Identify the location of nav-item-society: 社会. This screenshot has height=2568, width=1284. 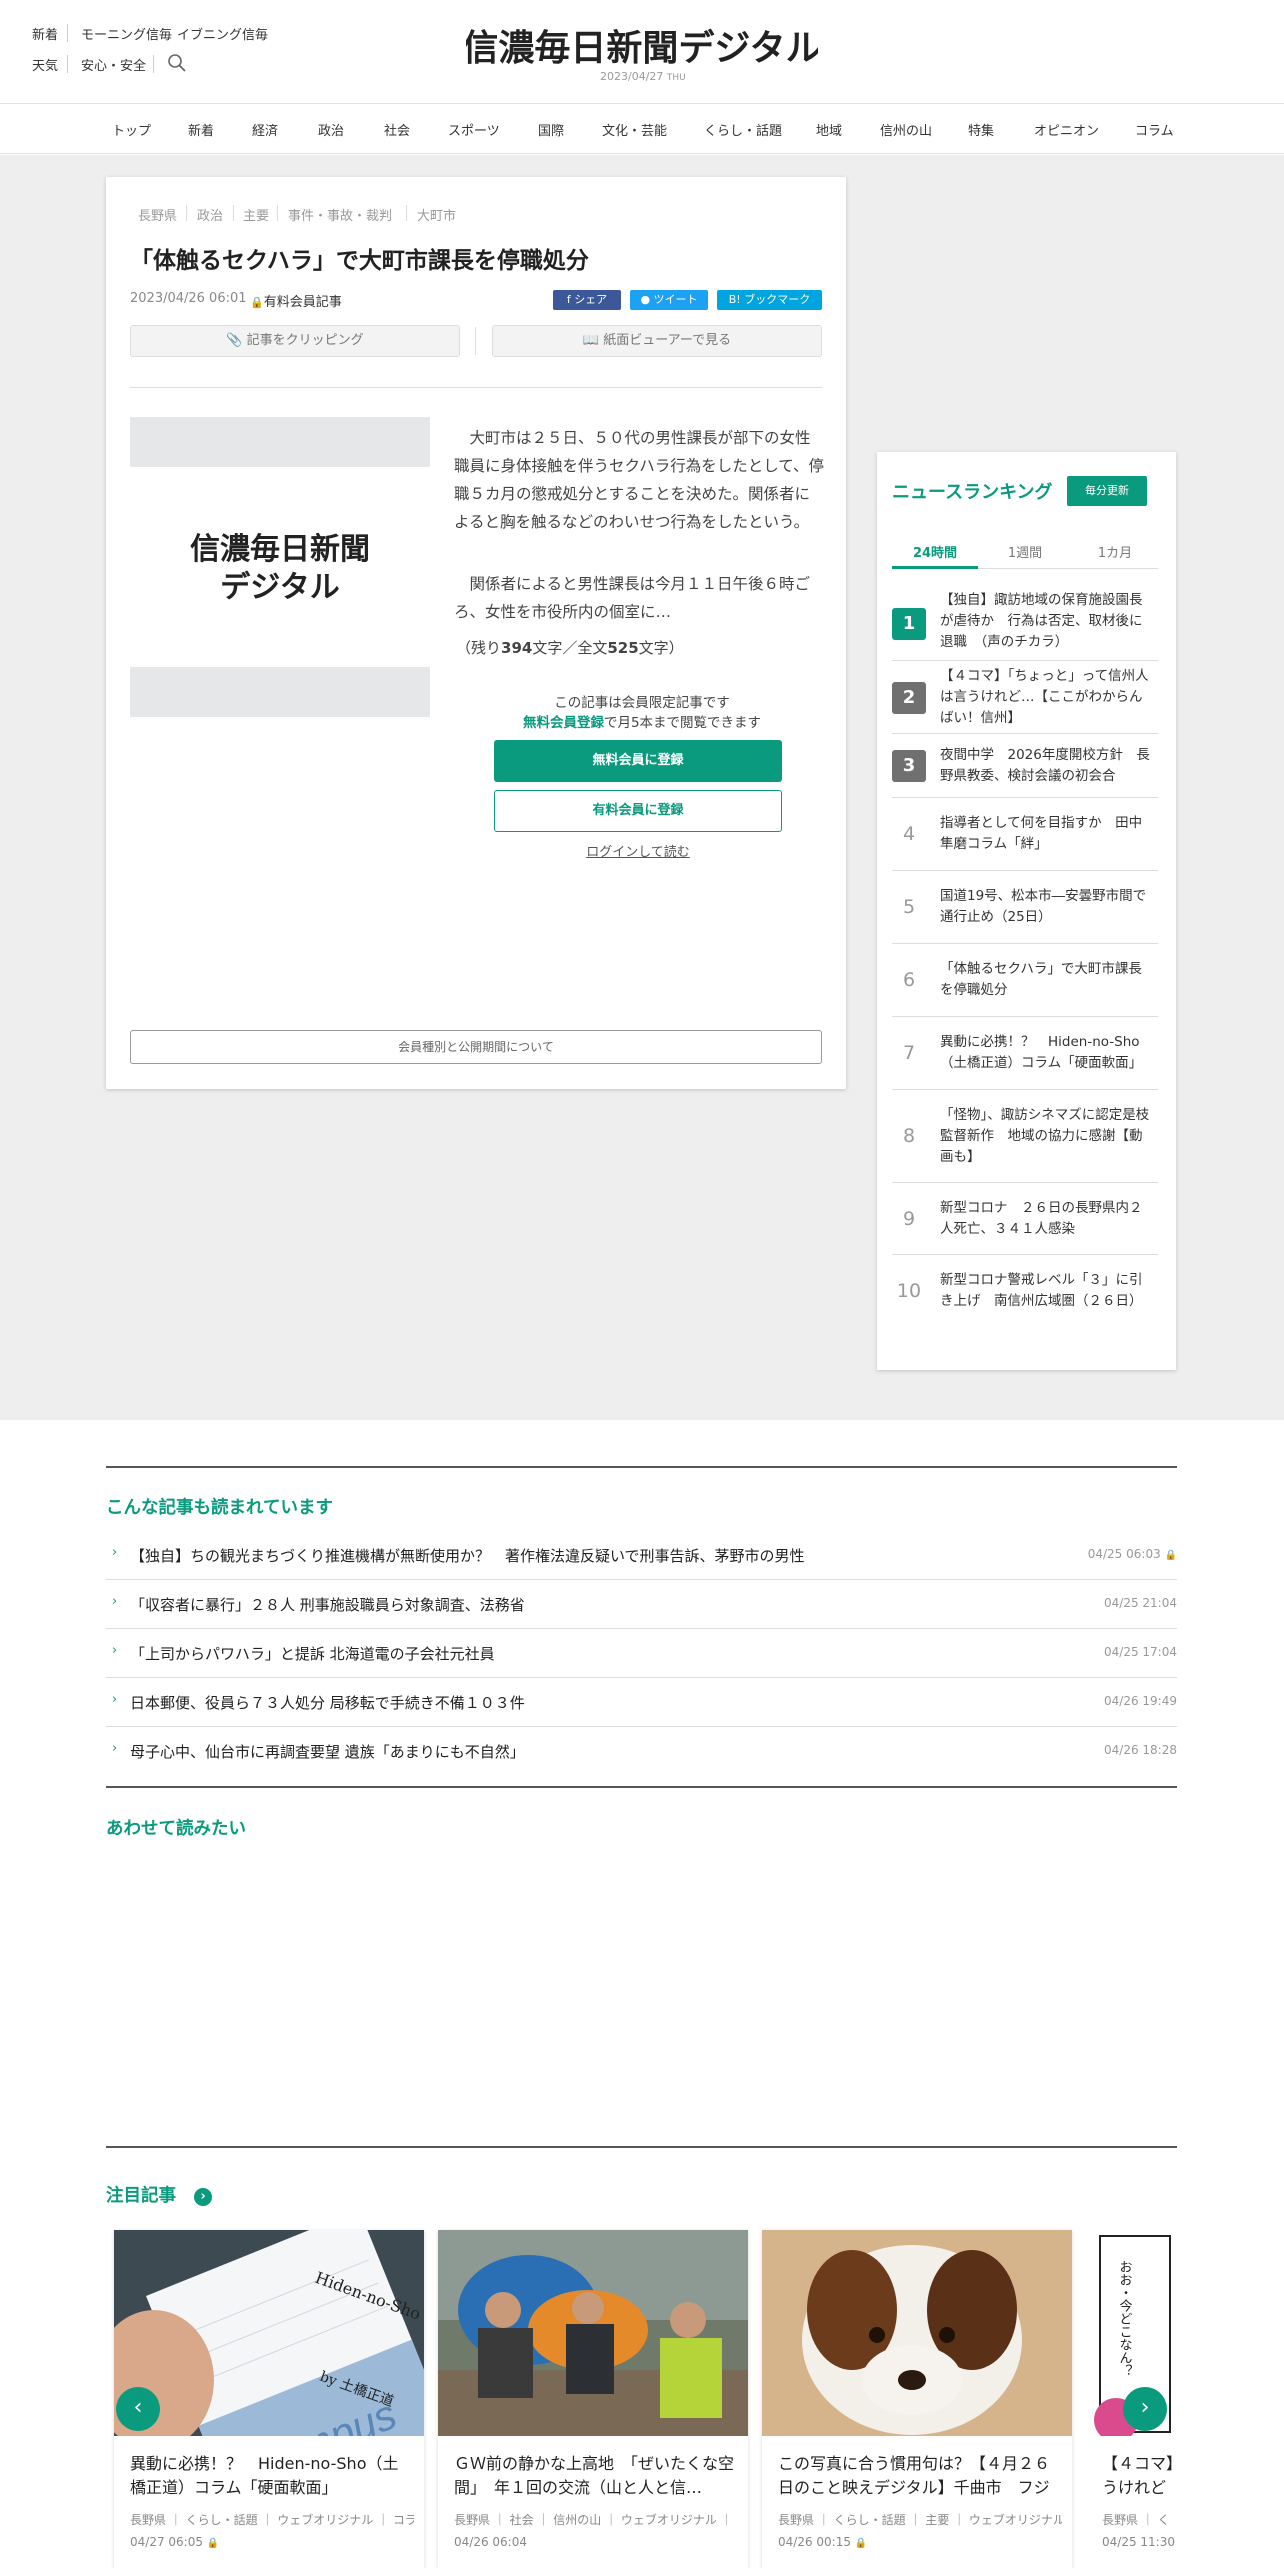
(397, 129).